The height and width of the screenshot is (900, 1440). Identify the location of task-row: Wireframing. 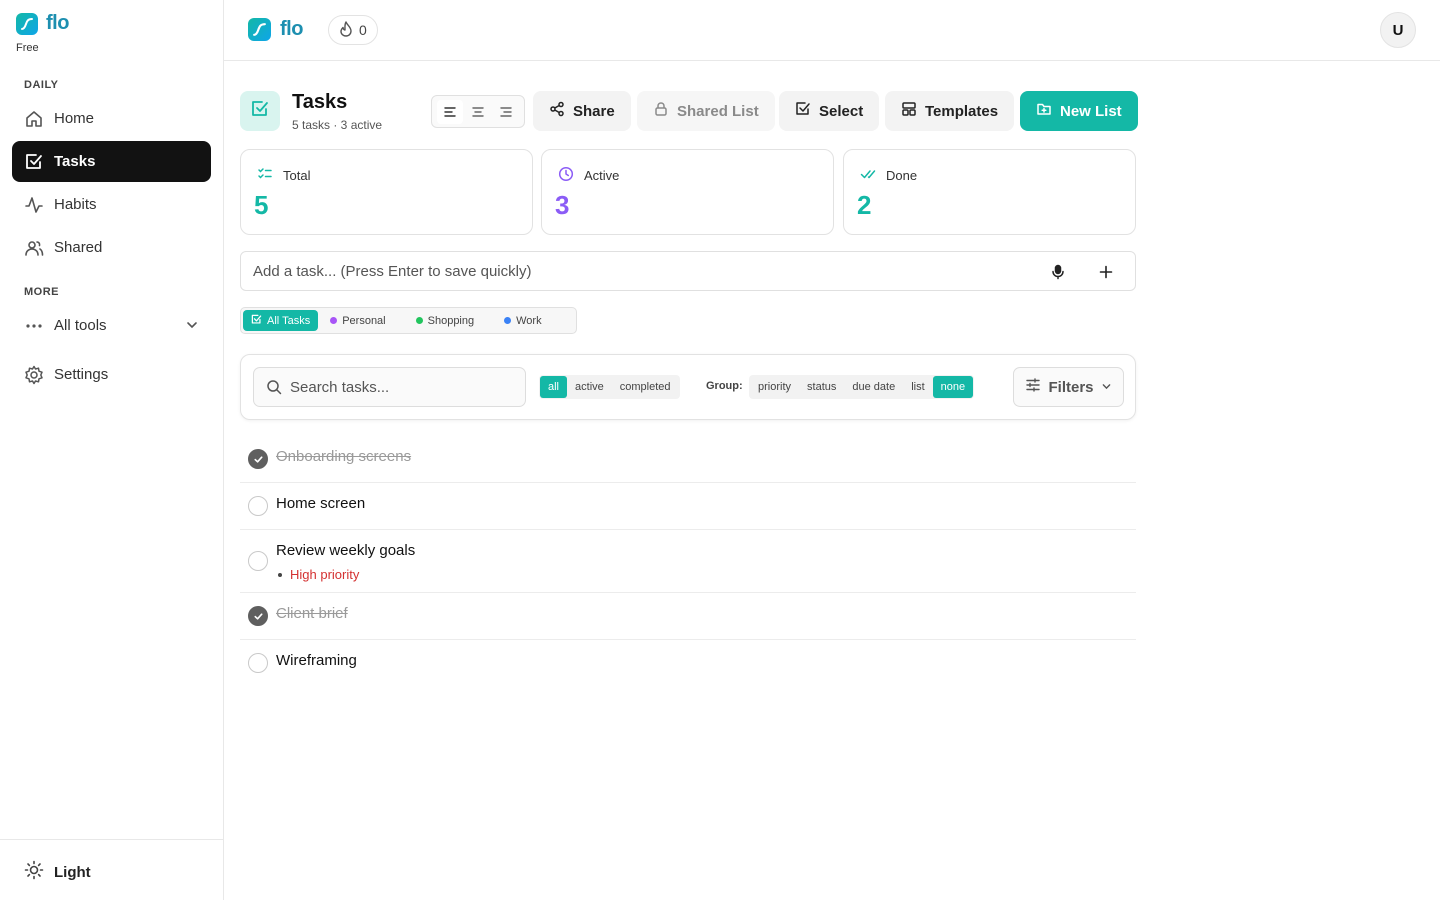
(688, 663).